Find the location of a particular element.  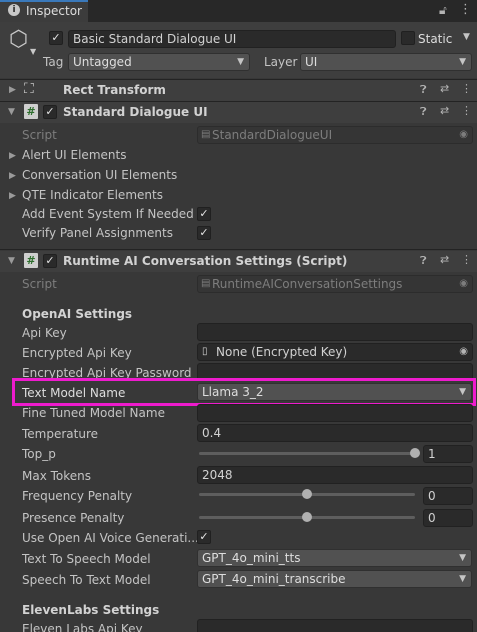

presence-penalty-label: Presence Penalty is located at coordinates (73, 518).